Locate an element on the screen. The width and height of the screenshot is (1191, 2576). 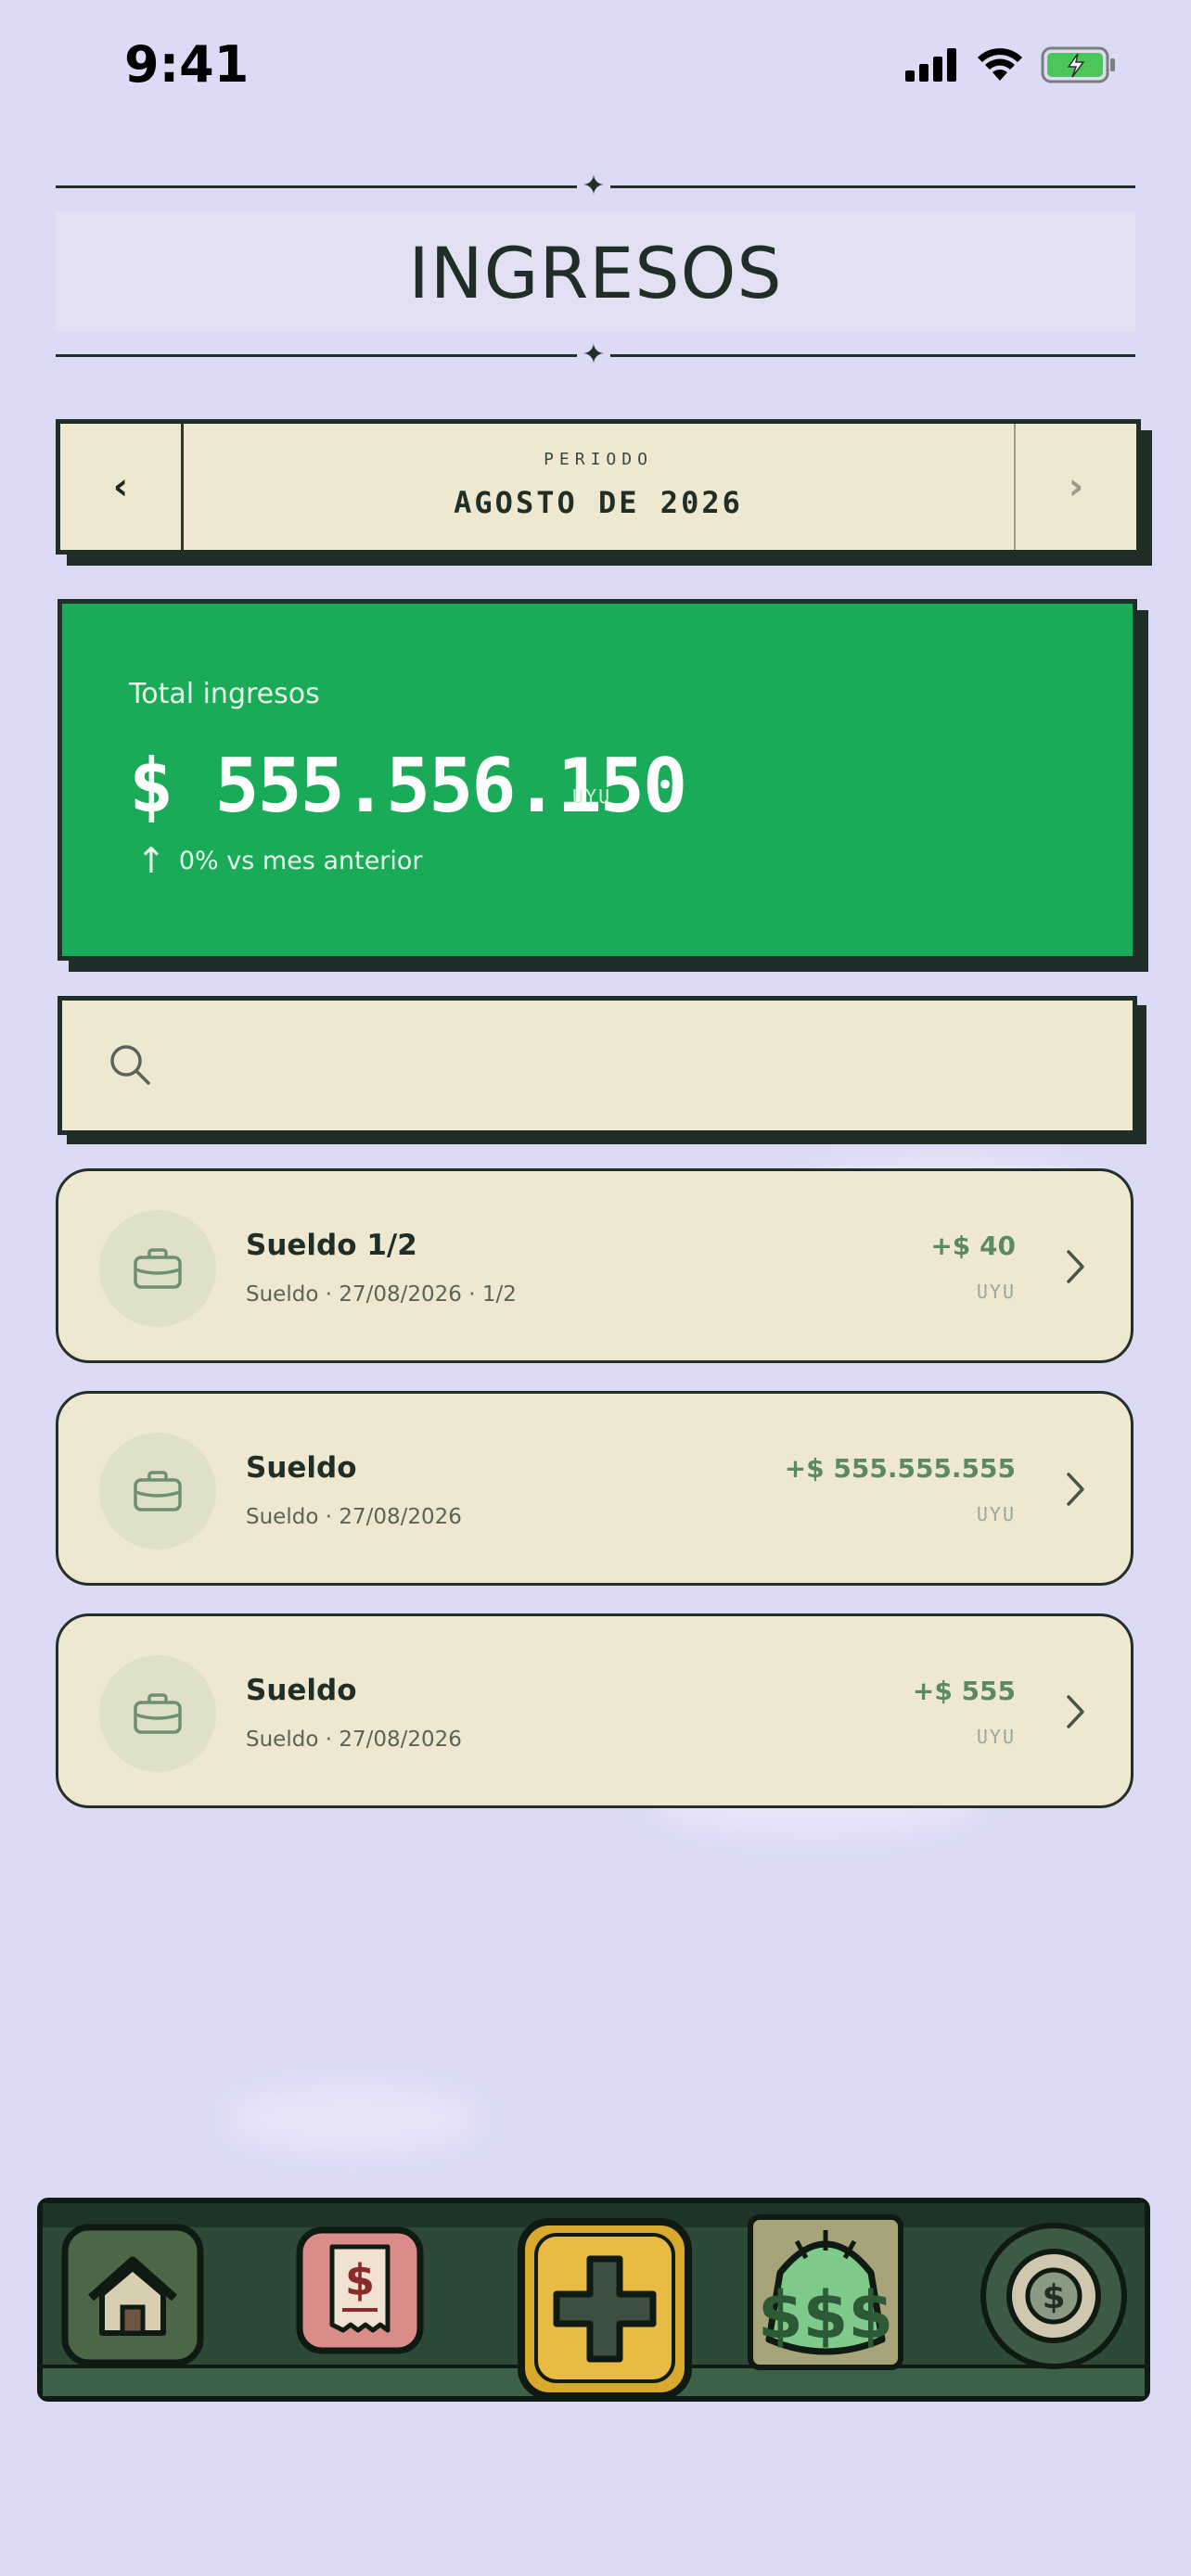
tab-expenses: $ is located at coordinates (360, 2290).